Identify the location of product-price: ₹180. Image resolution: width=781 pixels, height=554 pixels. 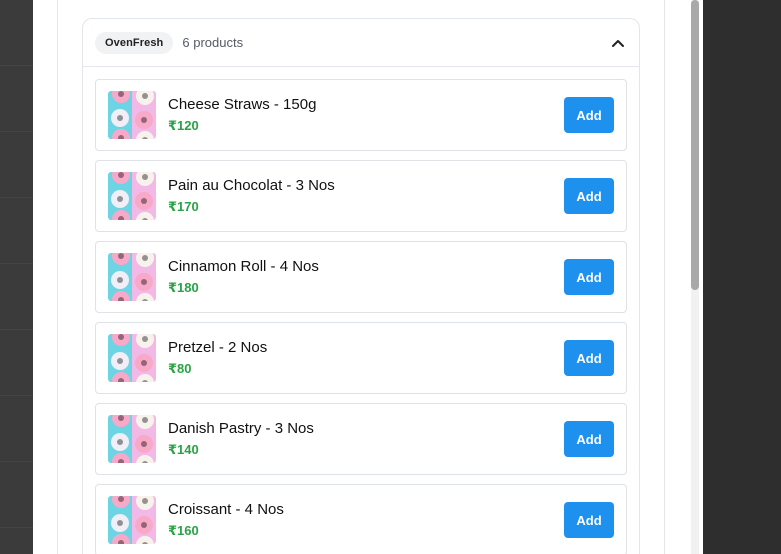
(183, 287).